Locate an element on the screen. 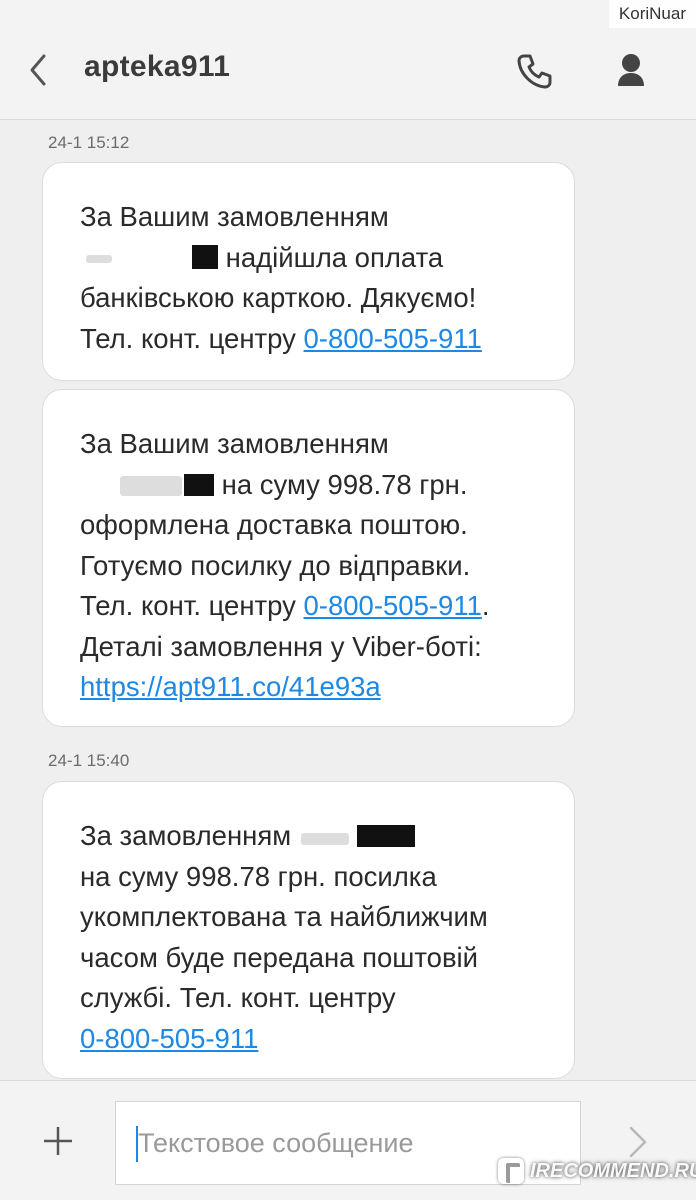 This screenshot has height=1200, width=696. message-line: укомплектована та найближчим is located at coordinates (284, 916).